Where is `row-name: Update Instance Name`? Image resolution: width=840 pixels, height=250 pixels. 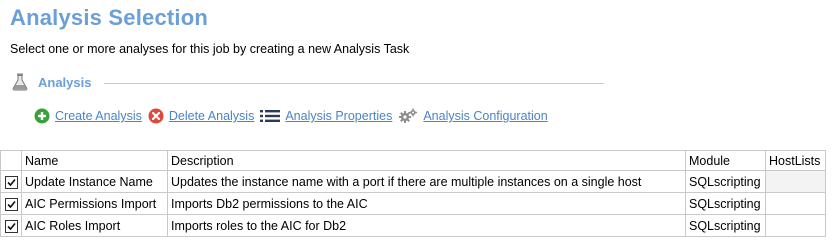
row-name: Update Instance Name is located at coordinates (94, 181).